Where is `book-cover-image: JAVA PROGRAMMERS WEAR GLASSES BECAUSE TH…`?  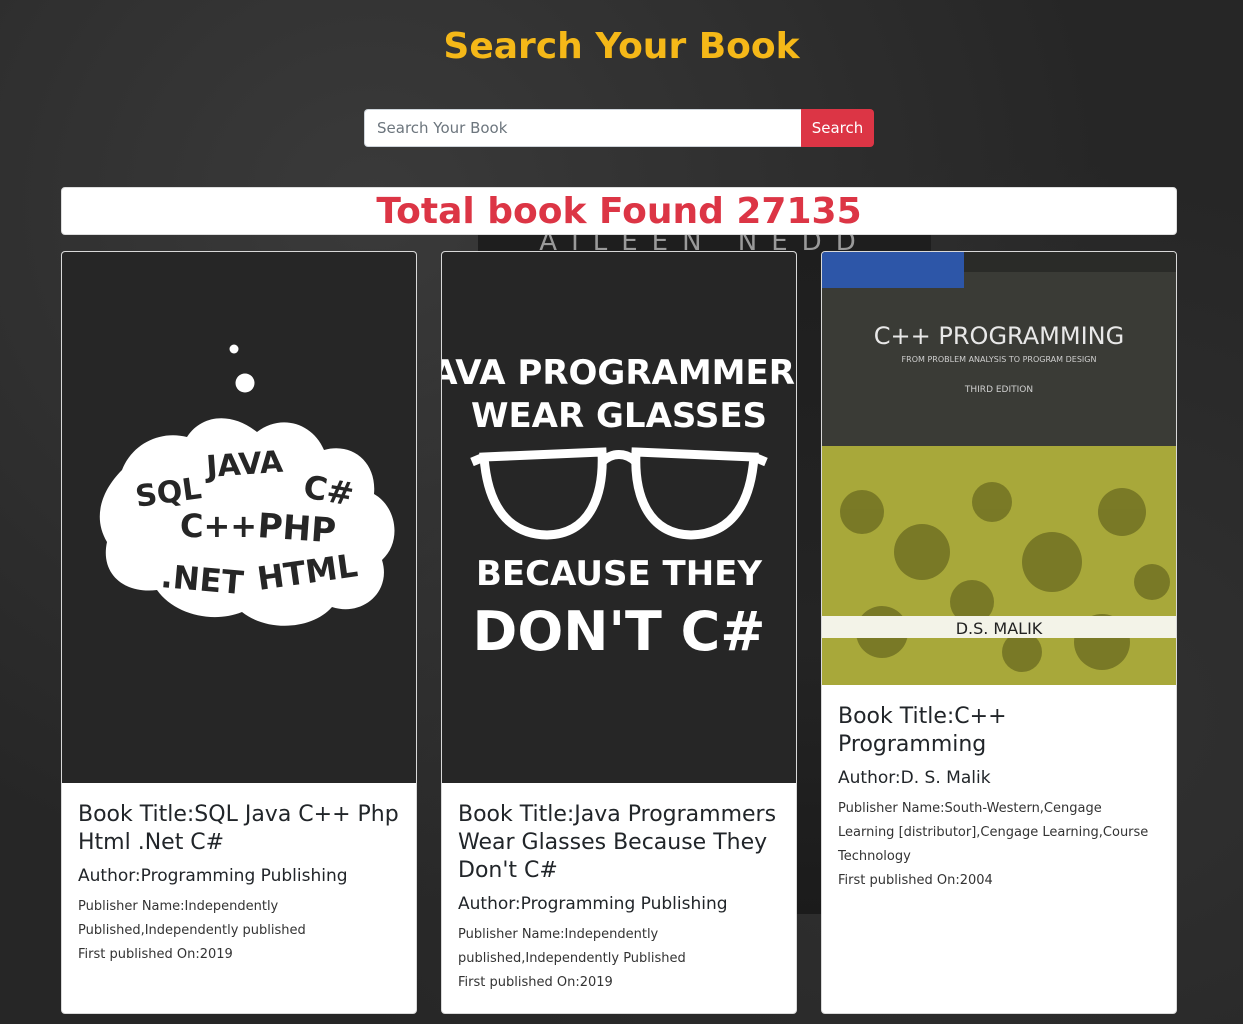 book-cover-image: JAVA PROGRAMMERS WEAR GLASSES BECAUSE TH… is located at coordinates (619, 517).